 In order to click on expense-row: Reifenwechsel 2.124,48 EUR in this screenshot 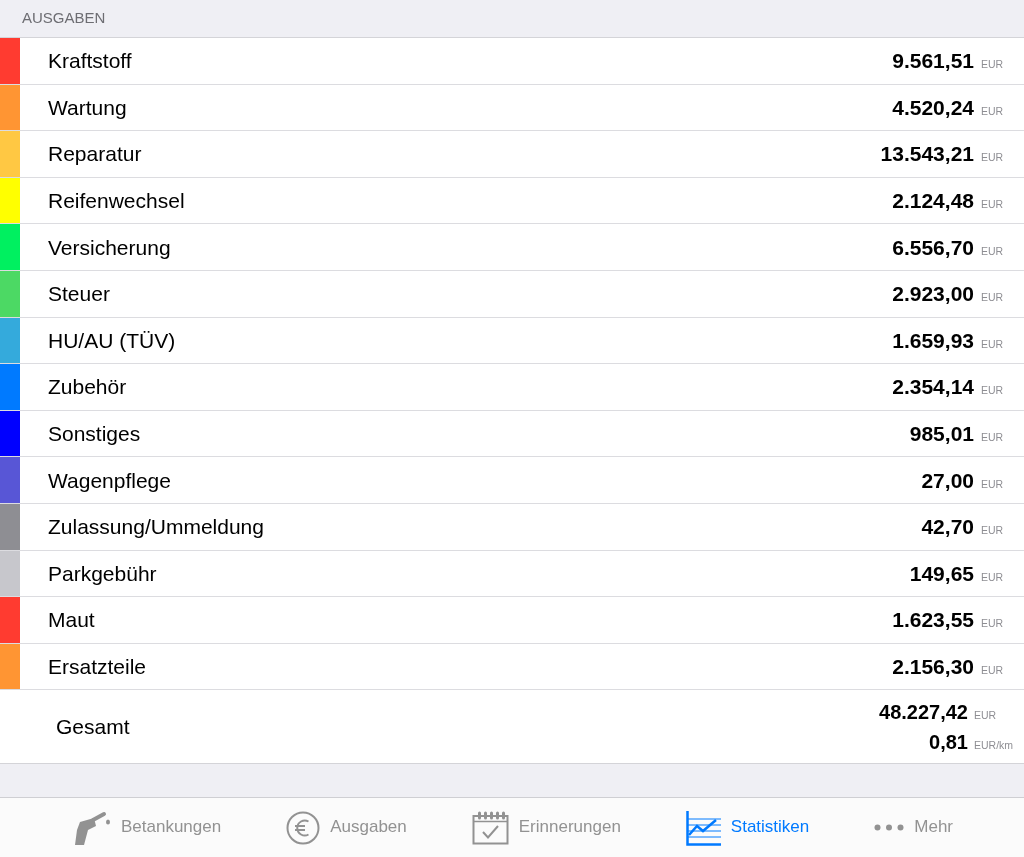, I will do `click(512, 201)`.